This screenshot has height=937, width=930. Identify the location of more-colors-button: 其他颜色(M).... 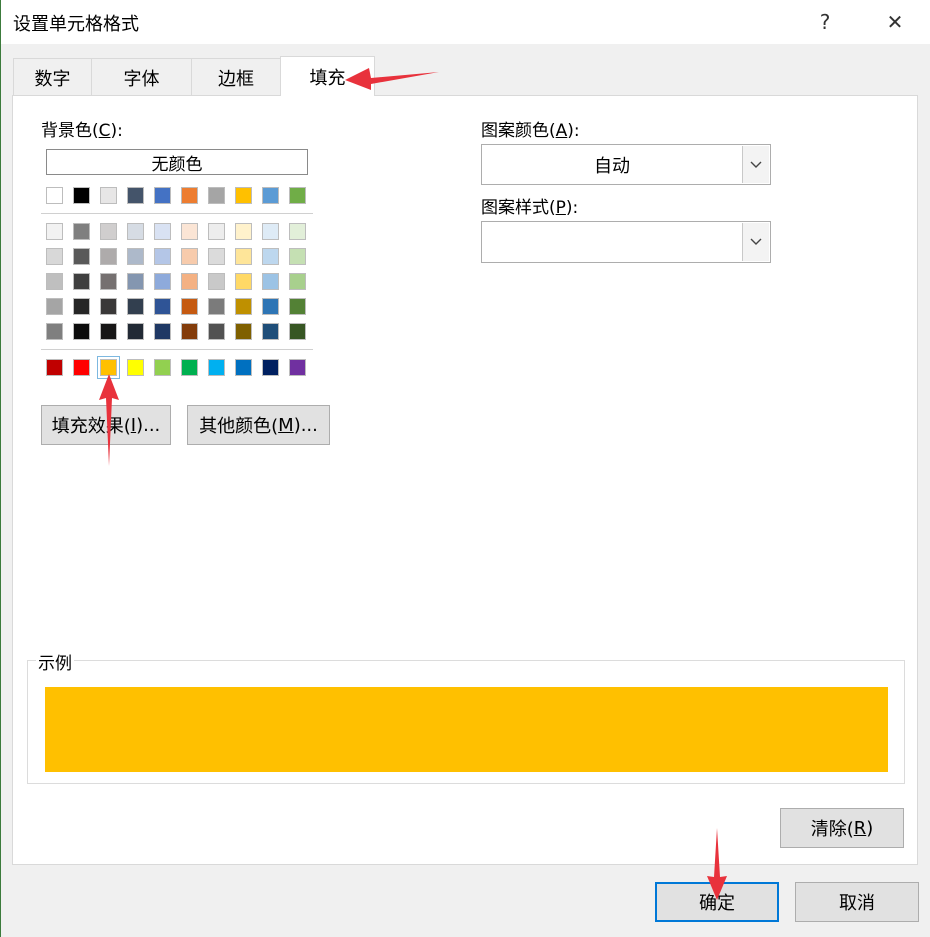
(258, 425).